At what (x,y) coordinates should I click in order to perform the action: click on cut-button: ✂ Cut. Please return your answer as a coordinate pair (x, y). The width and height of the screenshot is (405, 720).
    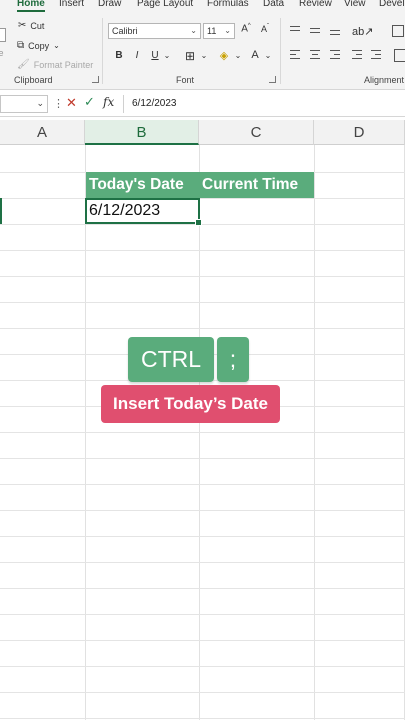
    Looking at the image, I should click on (31, 25).